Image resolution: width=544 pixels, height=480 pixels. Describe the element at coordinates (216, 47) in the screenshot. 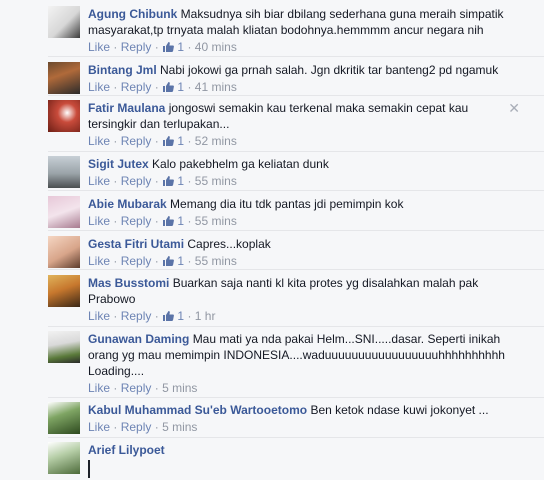

I see `comment-timestamp: 40 mins` at that location.